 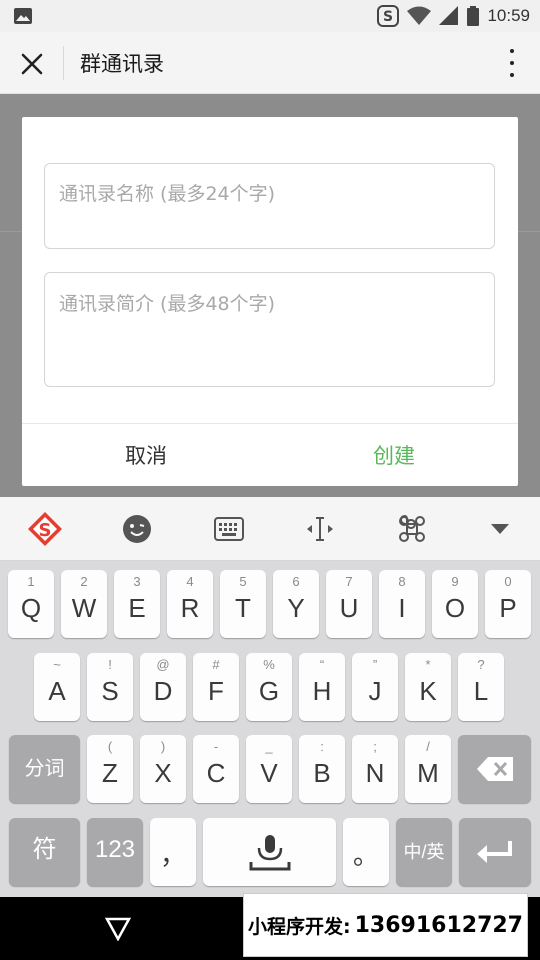 What do you see at coordinates (44, 852) in the screenshot?
I see `symbol-key: 符` at bounding box center [44, 852].